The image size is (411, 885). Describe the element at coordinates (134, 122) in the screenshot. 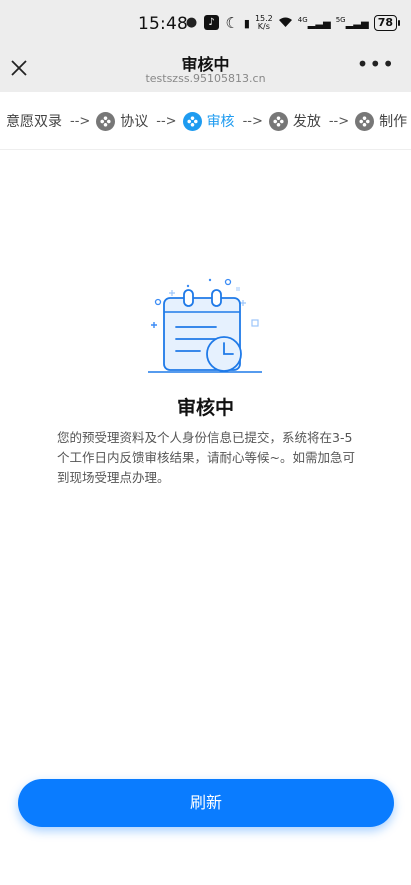

I see `step-label: 协议` at that location.